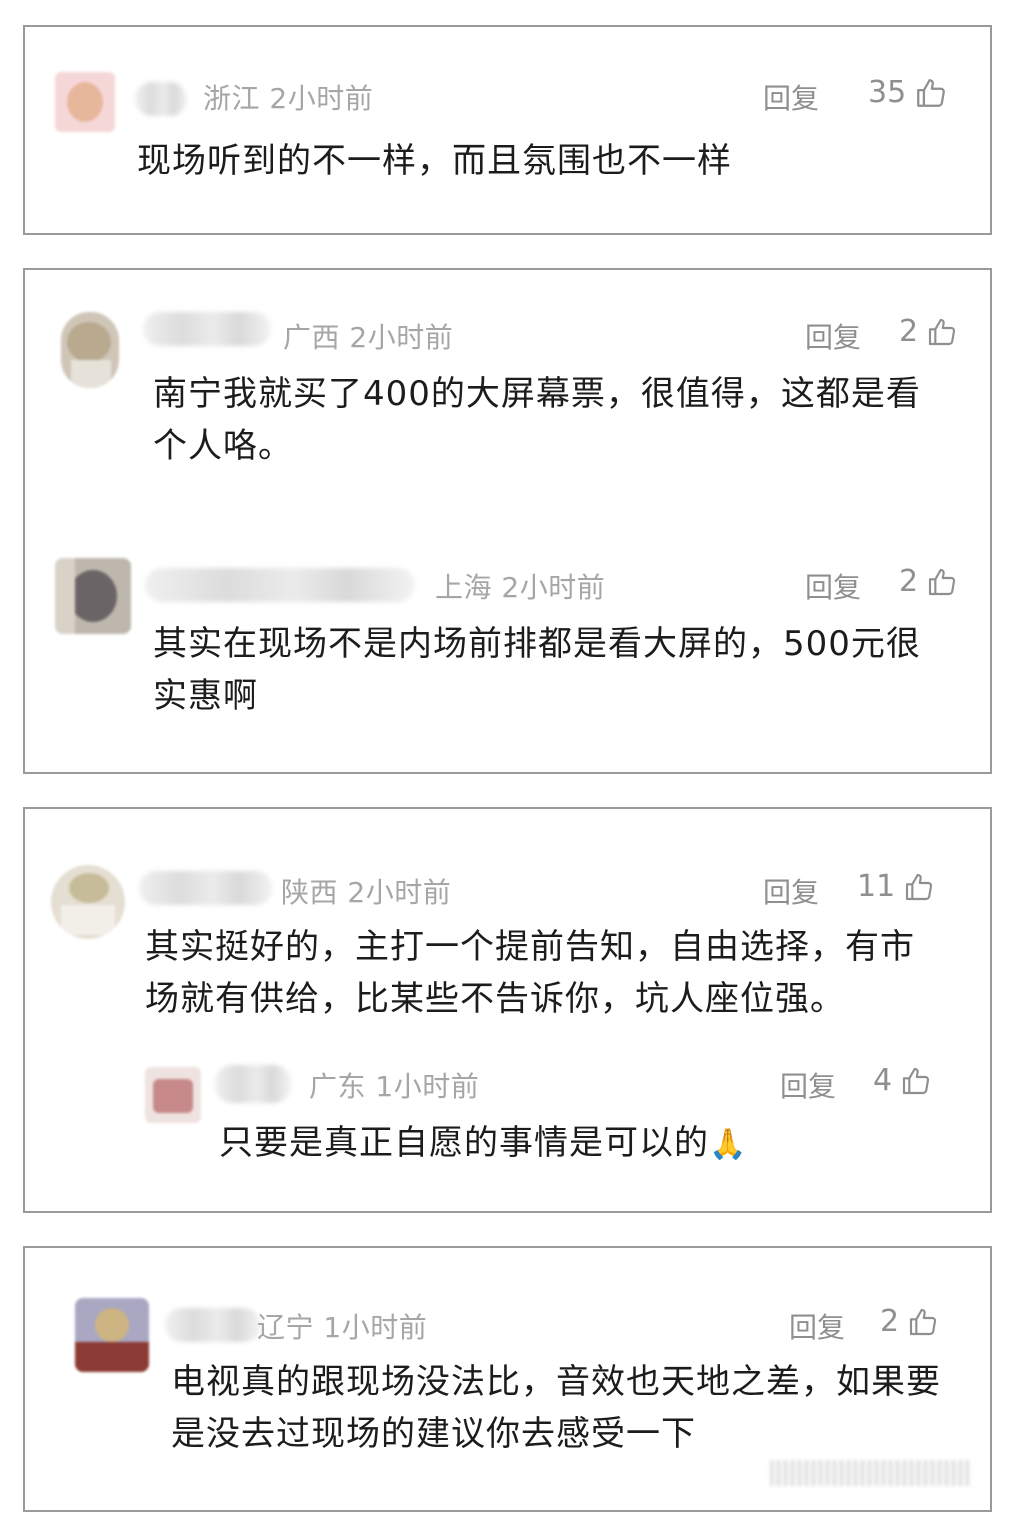  What do you see at coordinates (887, 92) in the screenshot?
I see `like-count: 35` at bounding box center [887, 92].